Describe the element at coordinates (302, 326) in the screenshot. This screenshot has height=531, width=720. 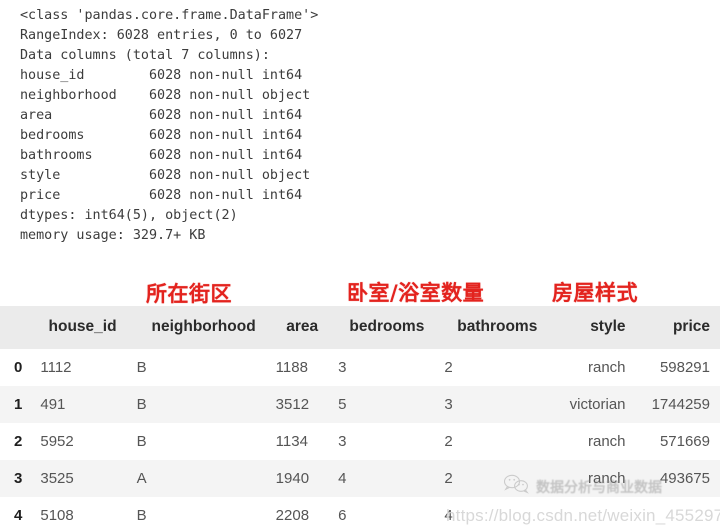
I see `column-header-area: area` at that location.